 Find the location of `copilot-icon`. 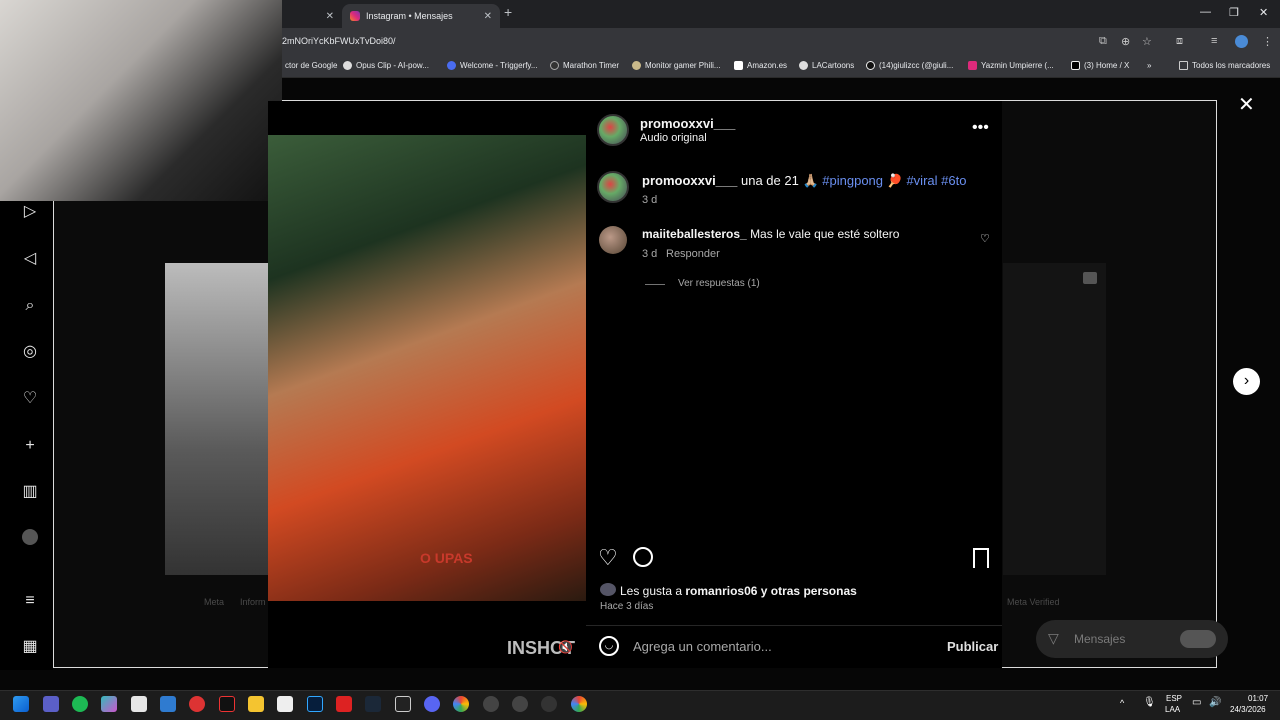

copilot-icon is located at coordinates (109, 704).